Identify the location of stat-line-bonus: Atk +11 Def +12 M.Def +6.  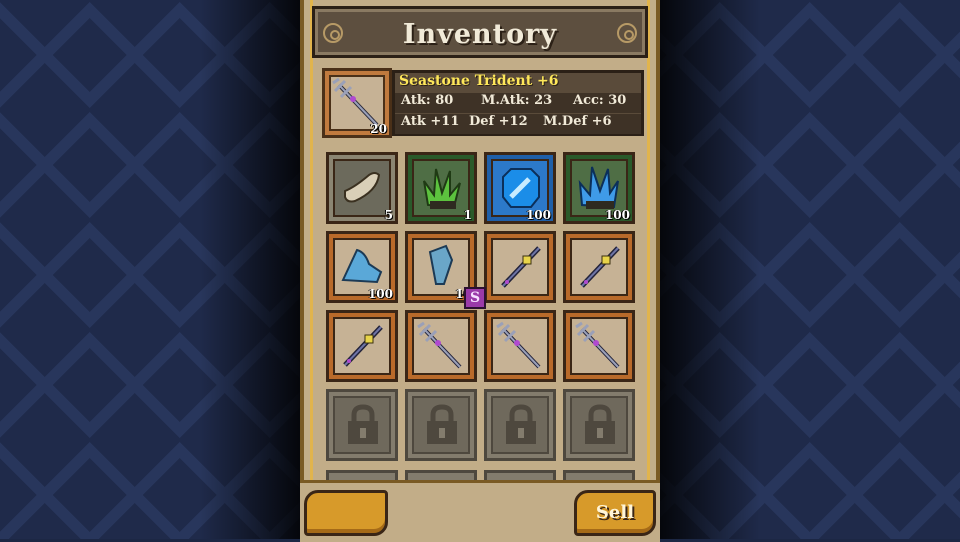
(518, 124).